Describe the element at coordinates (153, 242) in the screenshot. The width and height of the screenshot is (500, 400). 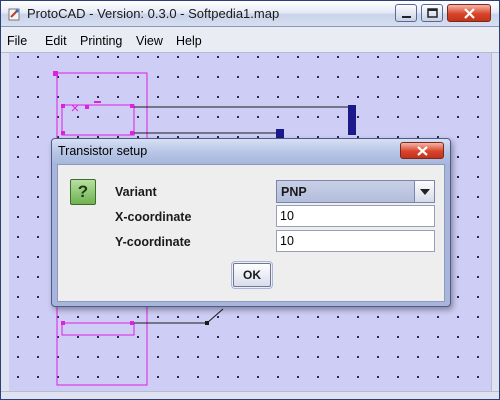
I see `y-coordinate-label: Y-coordinate` at that location.